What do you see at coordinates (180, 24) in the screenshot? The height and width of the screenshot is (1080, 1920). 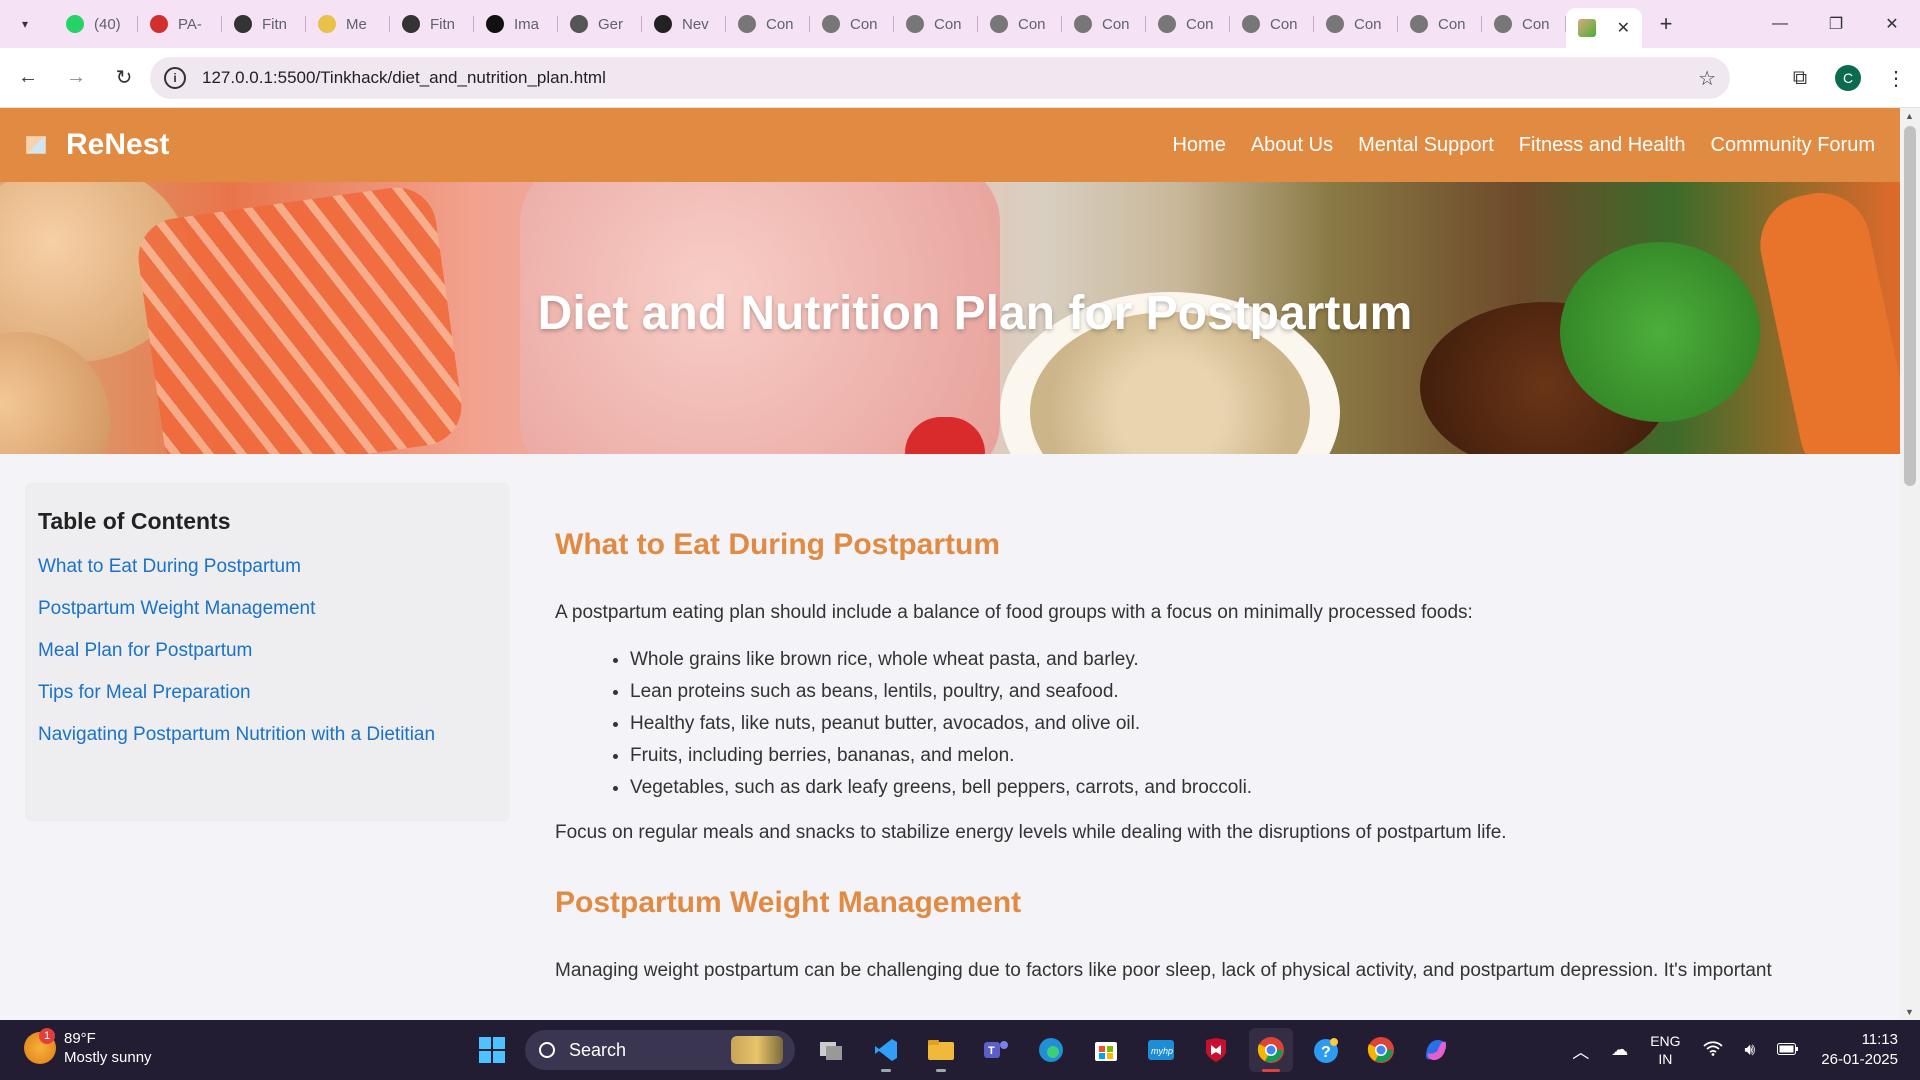 I see `browser-tab: PA-` at bounding box center [180, 24].